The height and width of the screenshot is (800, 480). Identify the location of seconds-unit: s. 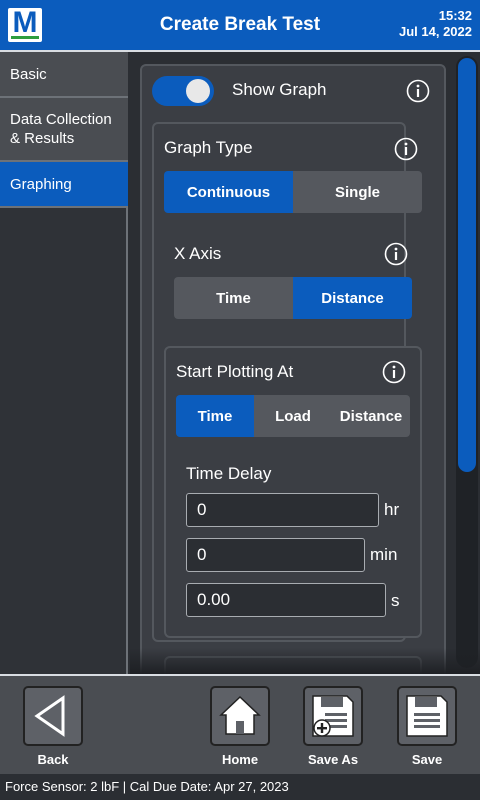
(395, 600).